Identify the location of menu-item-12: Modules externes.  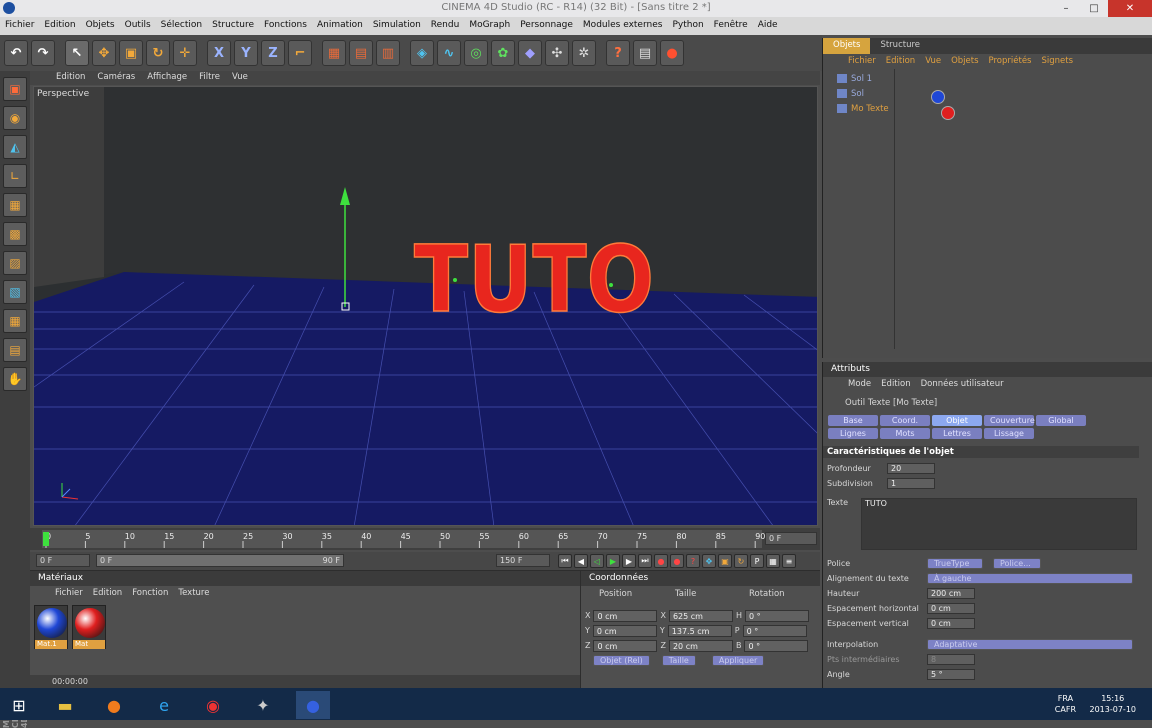
(623, 26).